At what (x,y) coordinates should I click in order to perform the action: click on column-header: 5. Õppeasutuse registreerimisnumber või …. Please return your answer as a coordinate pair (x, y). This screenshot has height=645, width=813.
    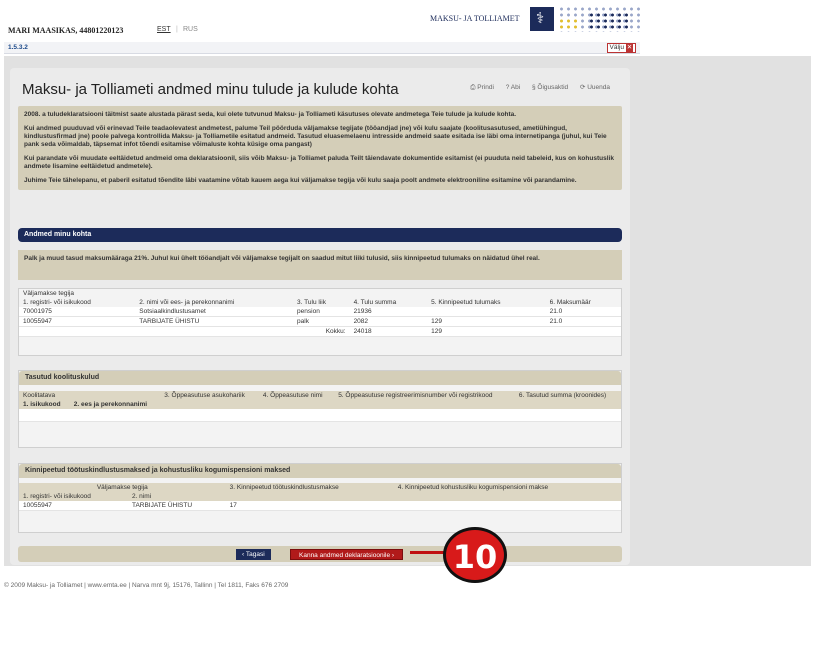
    Looking at the image, I should click on (424, 400).